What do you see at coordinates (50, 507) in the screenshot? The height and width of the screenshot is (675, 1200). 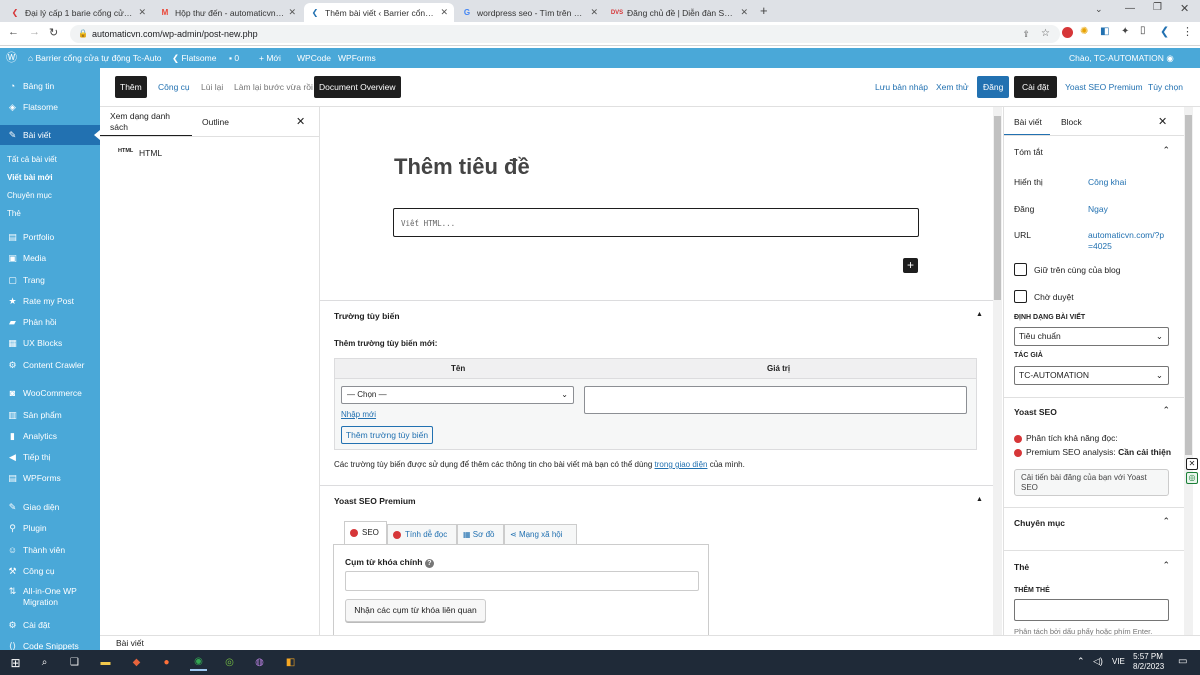 I see `sidebar-item-appearance: ✎ Giao diện` at bounding box center [50, 507].